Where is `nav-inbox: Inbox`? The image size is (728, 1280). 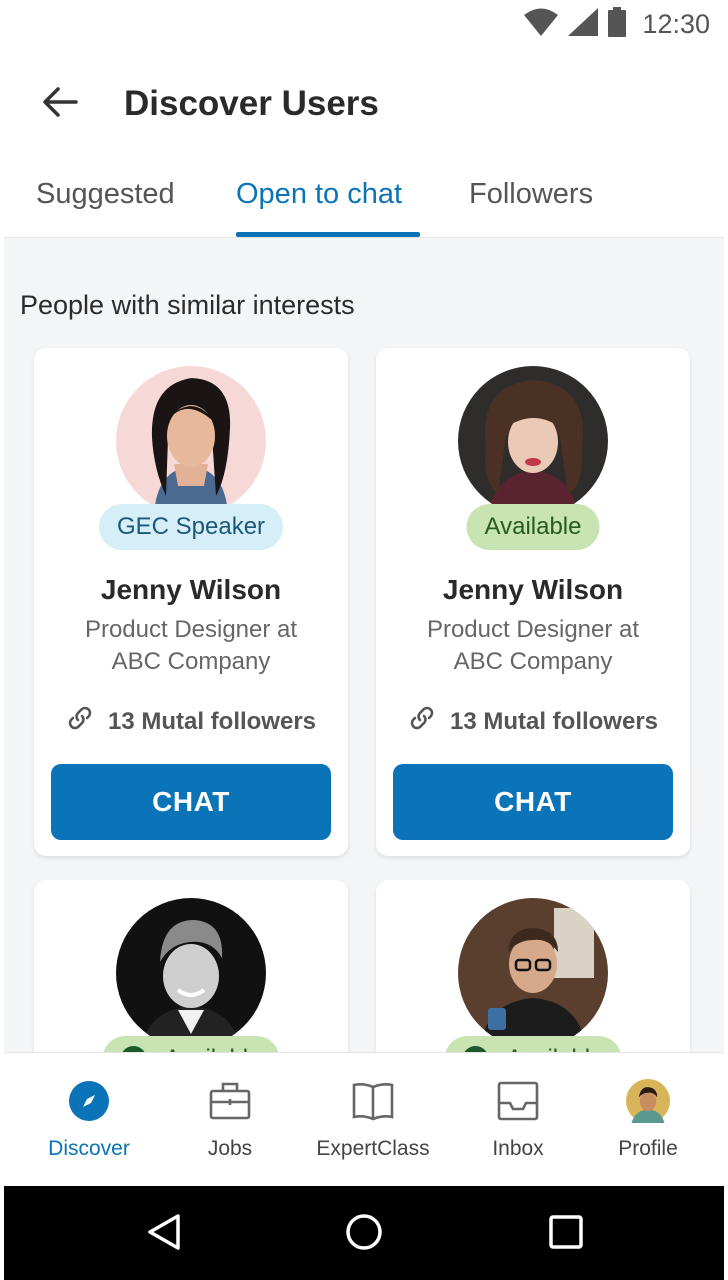 nav-inbox: Inbox is located at coordinates (518, 1120).